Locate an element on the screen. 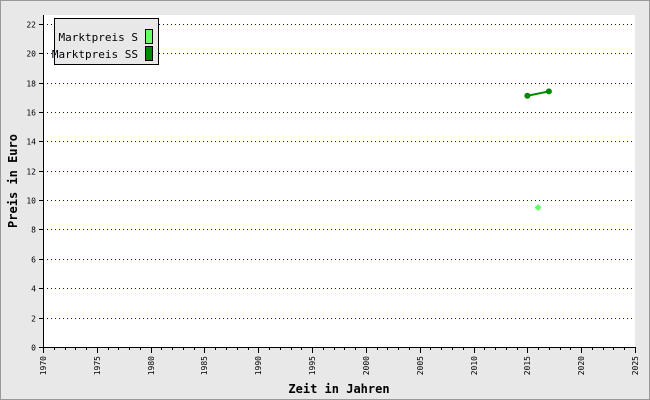 Image resolution: width=650 pixels, height=400 pixels. legend-label: Marktpreis S is located at coordinates (98, 37).